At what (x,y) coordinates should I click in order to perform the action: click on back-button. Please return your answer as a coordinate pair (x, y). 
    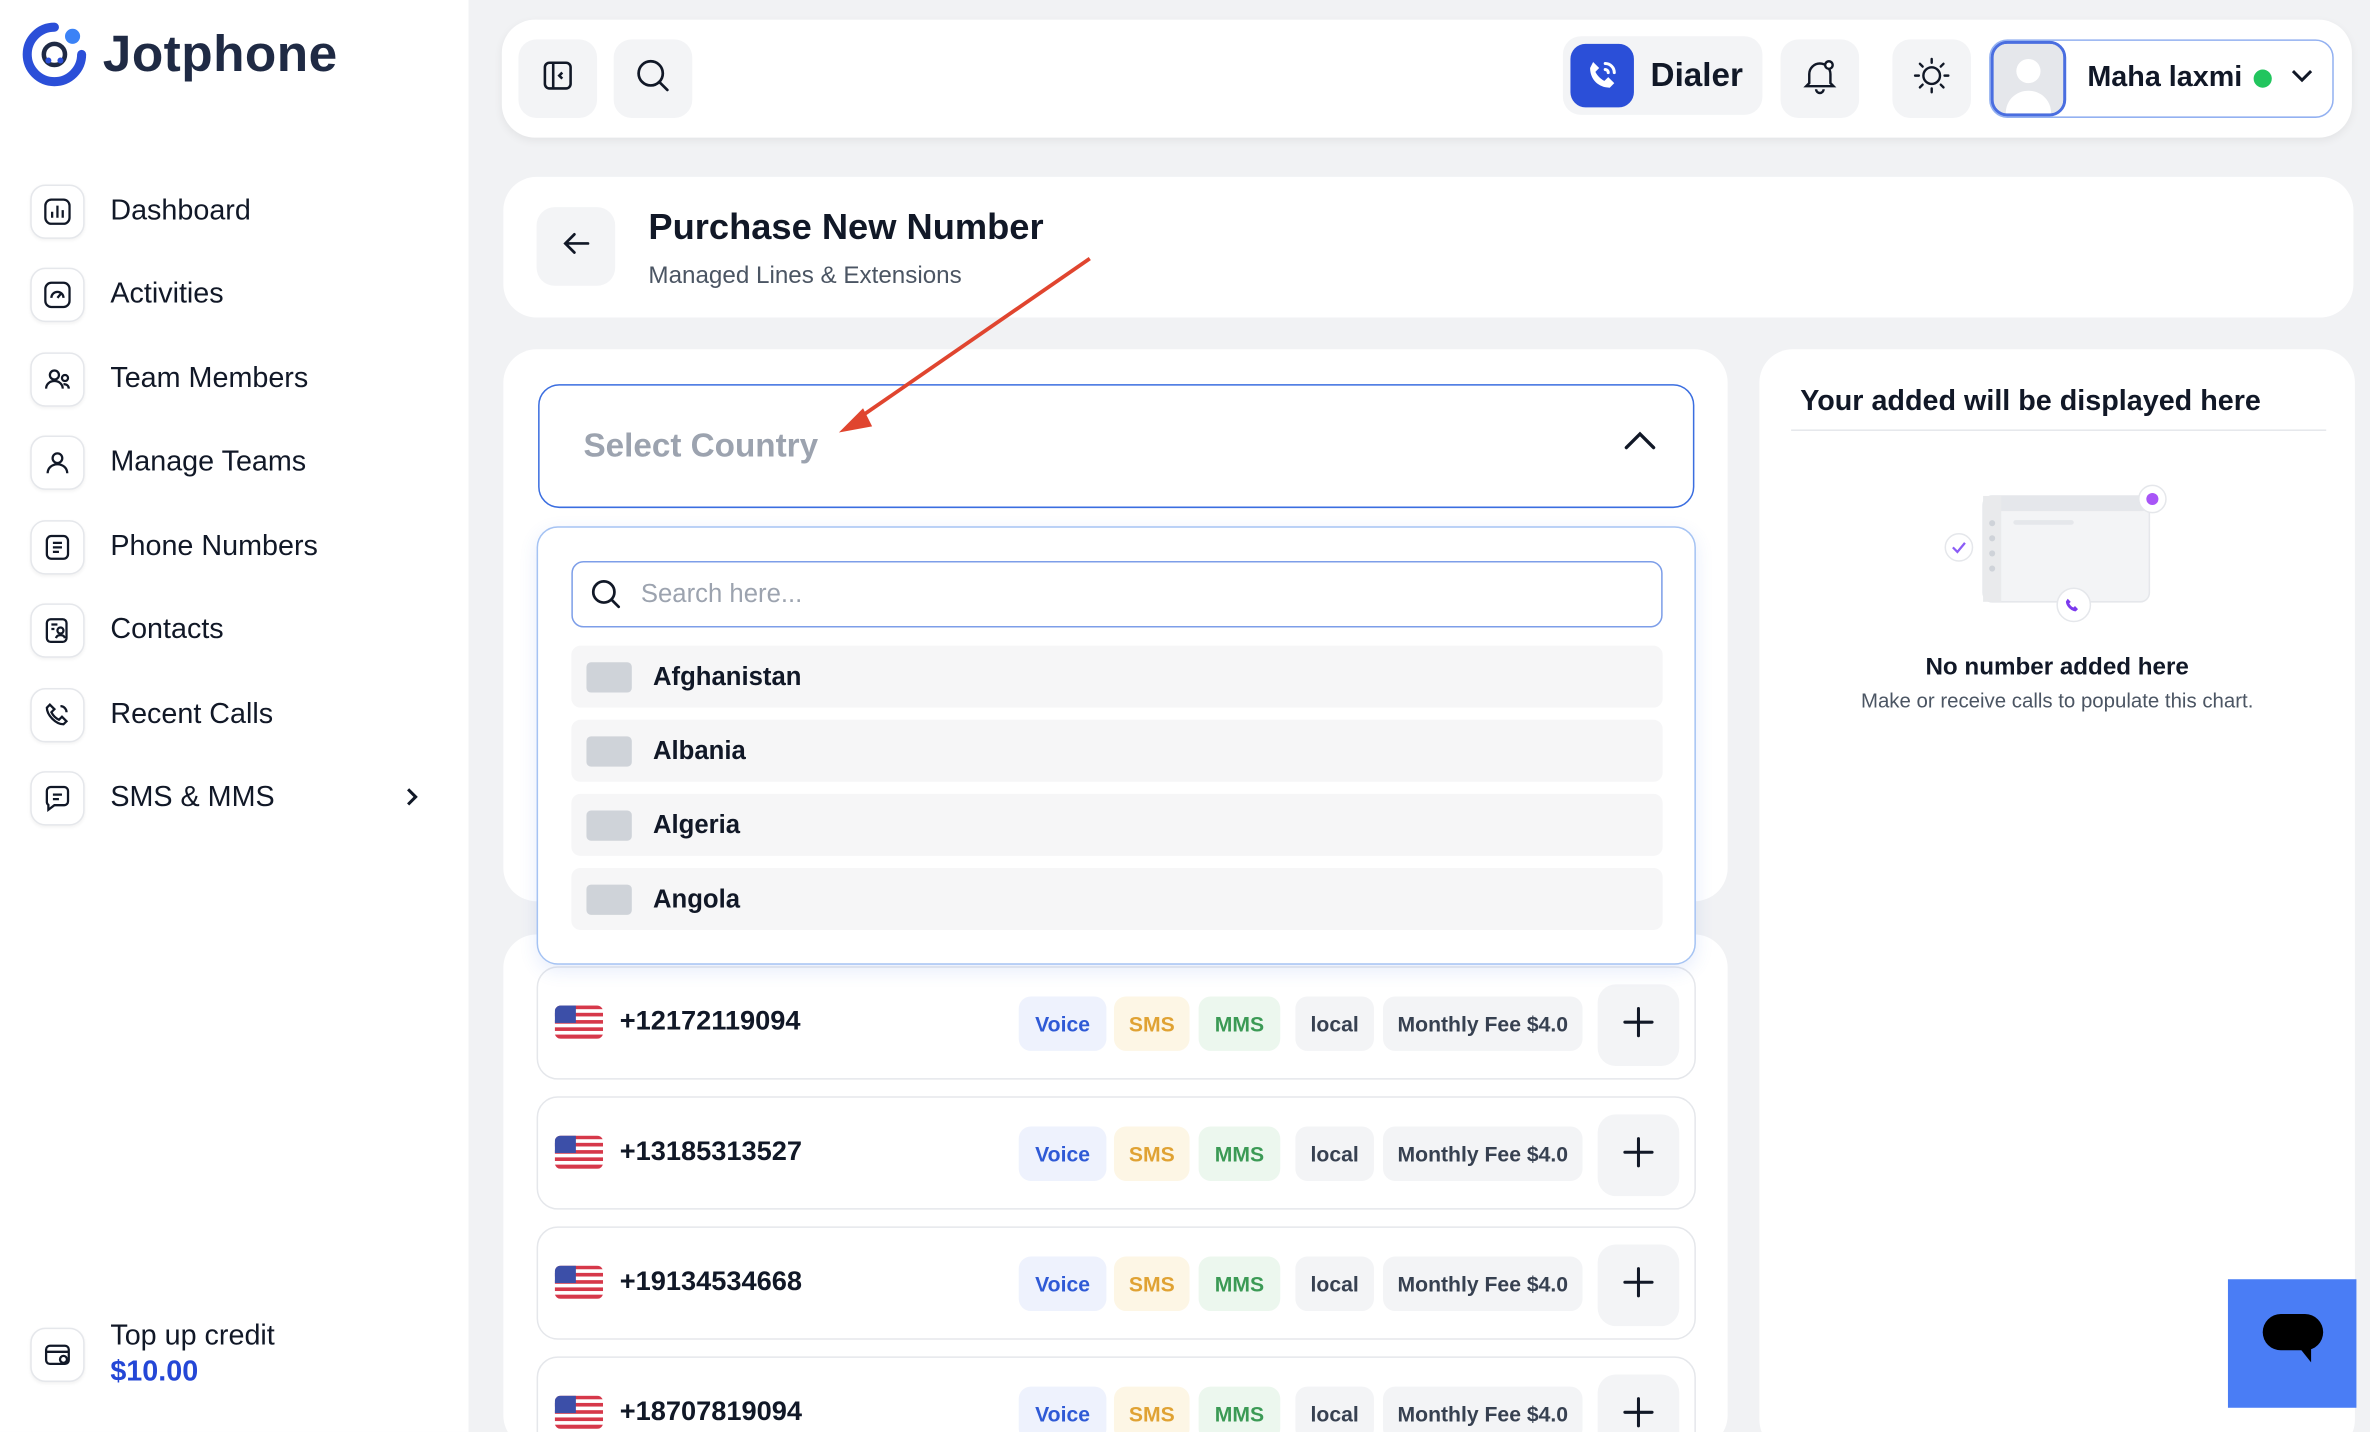
    Looking at the image, I should click on (576, 246).